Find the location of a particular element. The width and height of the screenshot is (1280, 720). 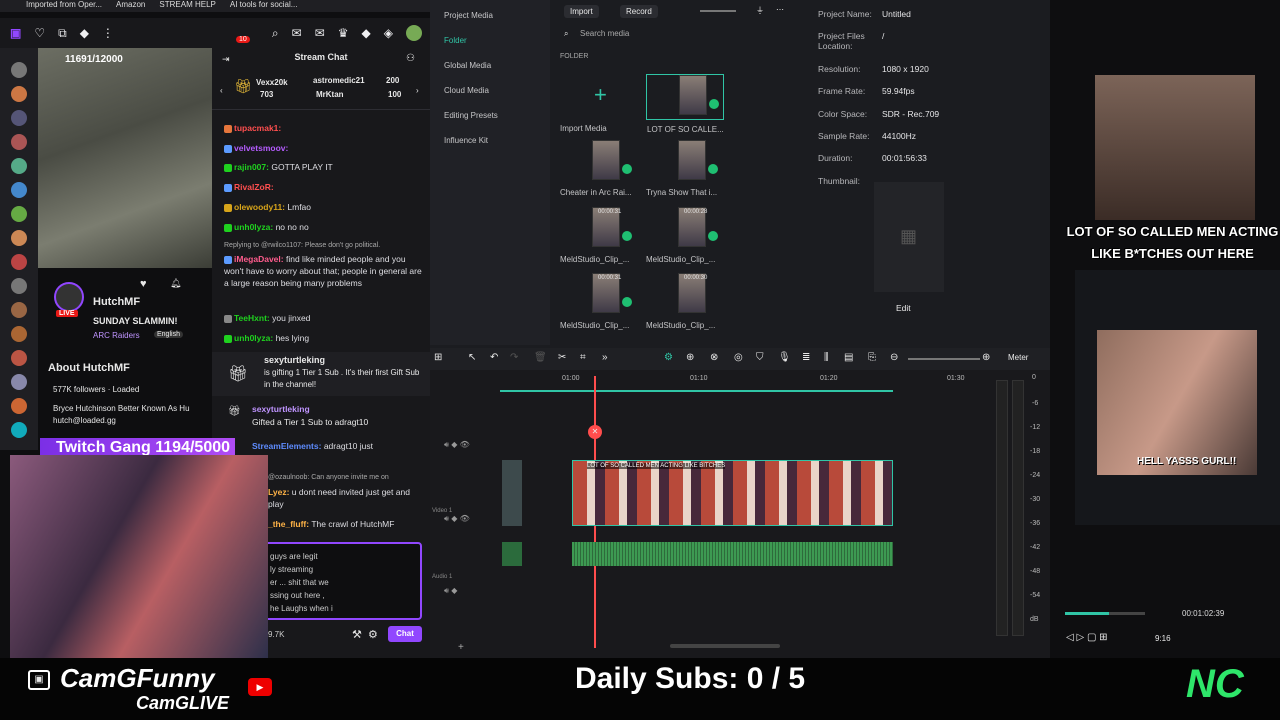

settings-icon: ⚙ is located at coordinates (373, 634).